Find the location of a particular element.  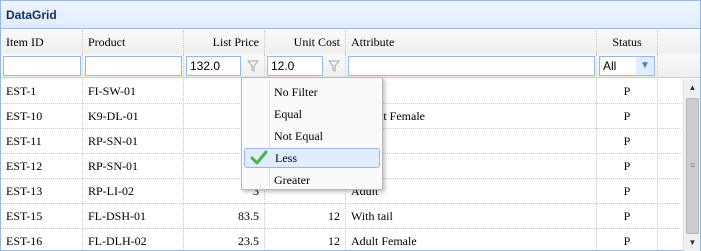

cell-item-id: EST-13 is located at coordinates (42, 191).